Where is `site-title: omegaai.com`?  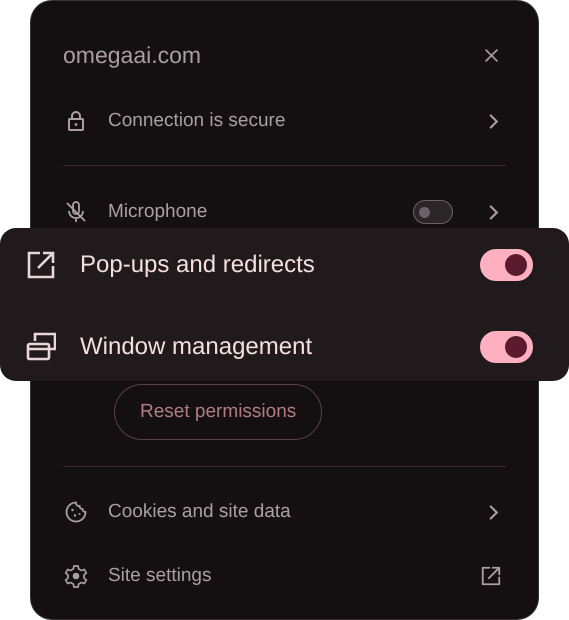 site-title: omegaai.com is located at coordinates (132, 55).